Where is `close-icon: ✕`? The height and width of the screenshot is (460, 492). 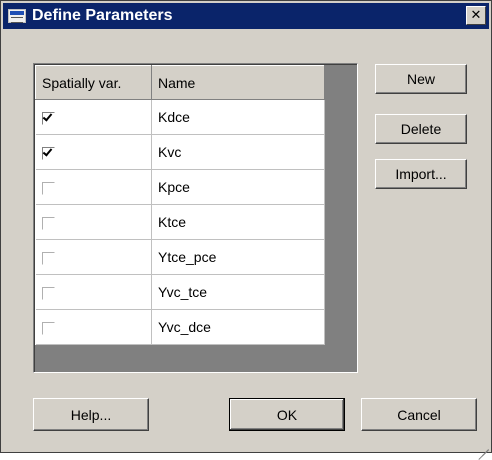
close-icon: ✕ is located at coordinates (476, 15).